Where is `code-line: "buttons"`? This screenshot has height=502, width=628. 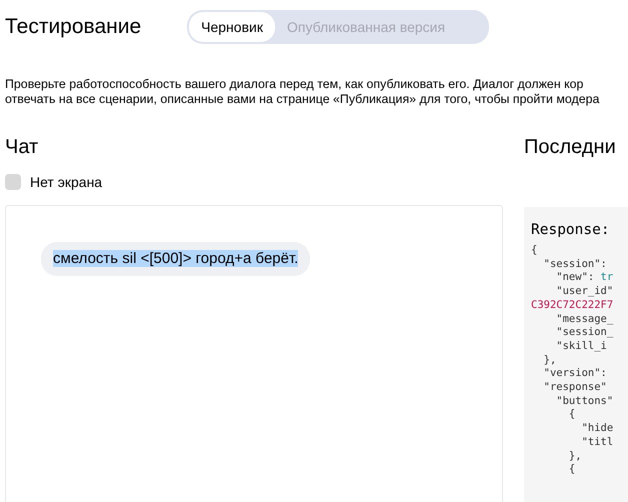
code-line: "buttons" is located at coordinates (584, 401).